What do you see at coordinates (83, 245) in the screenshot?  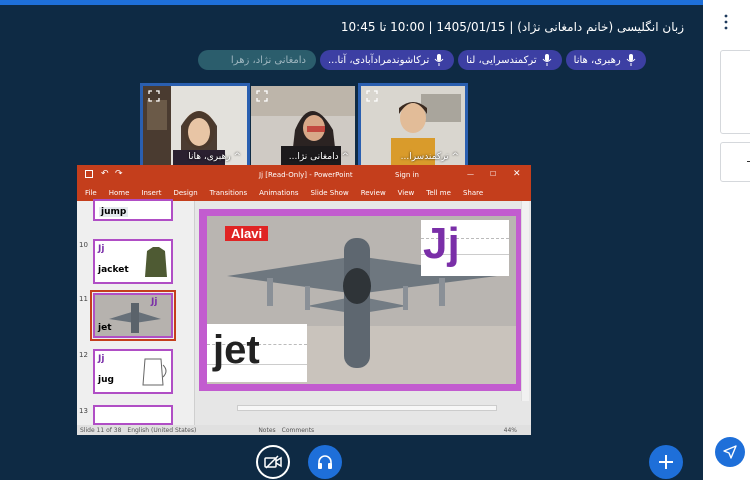 I see `slide-number: 10` at bounding box center [83, 245].